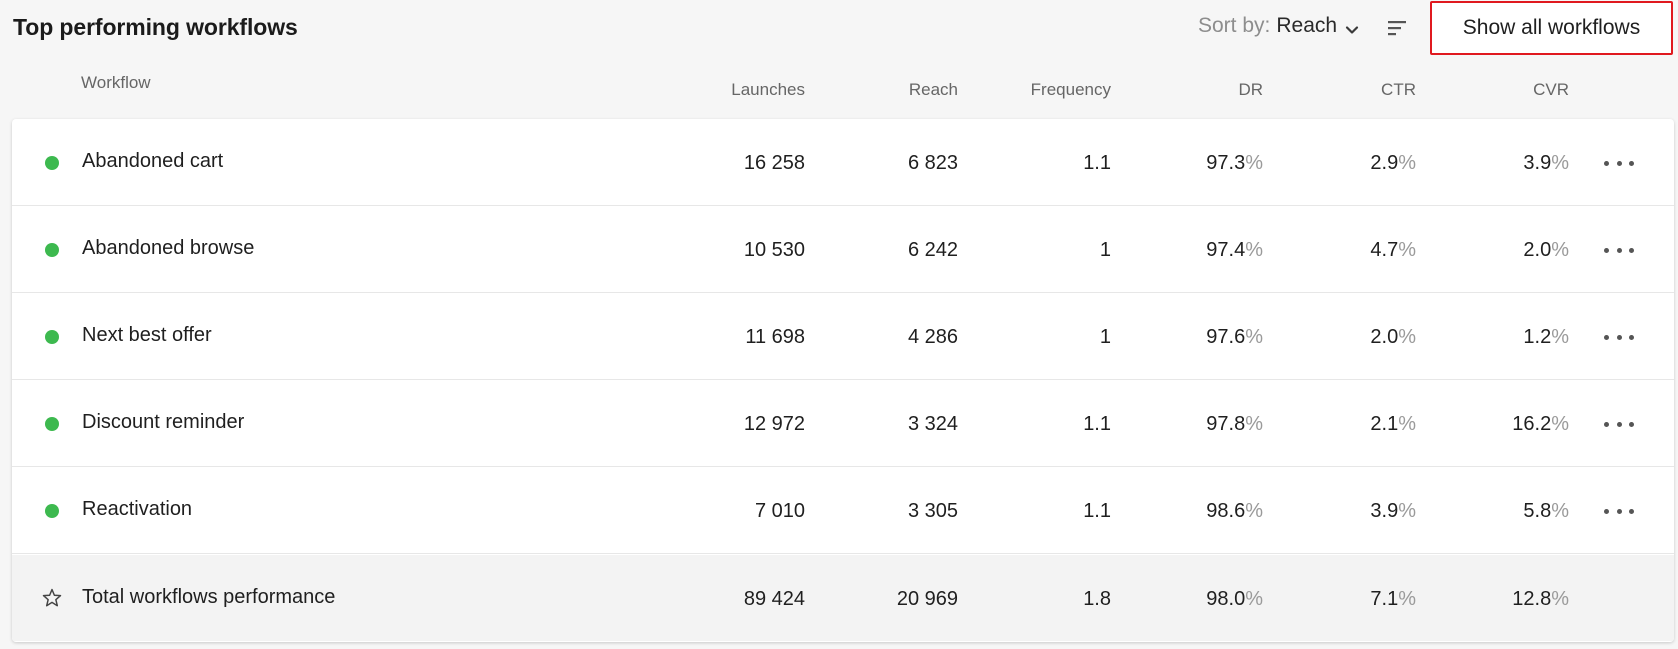 The image size is (1678, 649). I want to click on show-all-workflows-button: Show all workflows, so click(1551, 28).